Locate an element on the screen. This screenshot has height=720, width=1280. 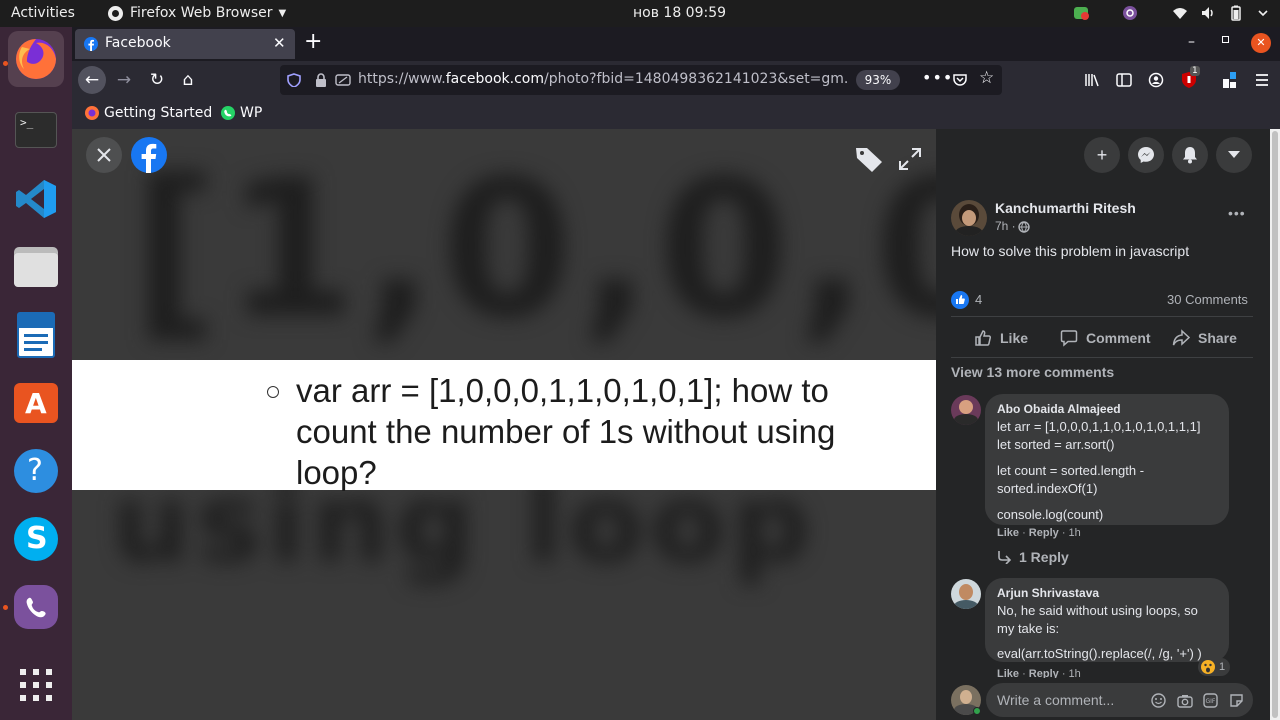
comment-button: Comment is located at coordinates (1105, 338).